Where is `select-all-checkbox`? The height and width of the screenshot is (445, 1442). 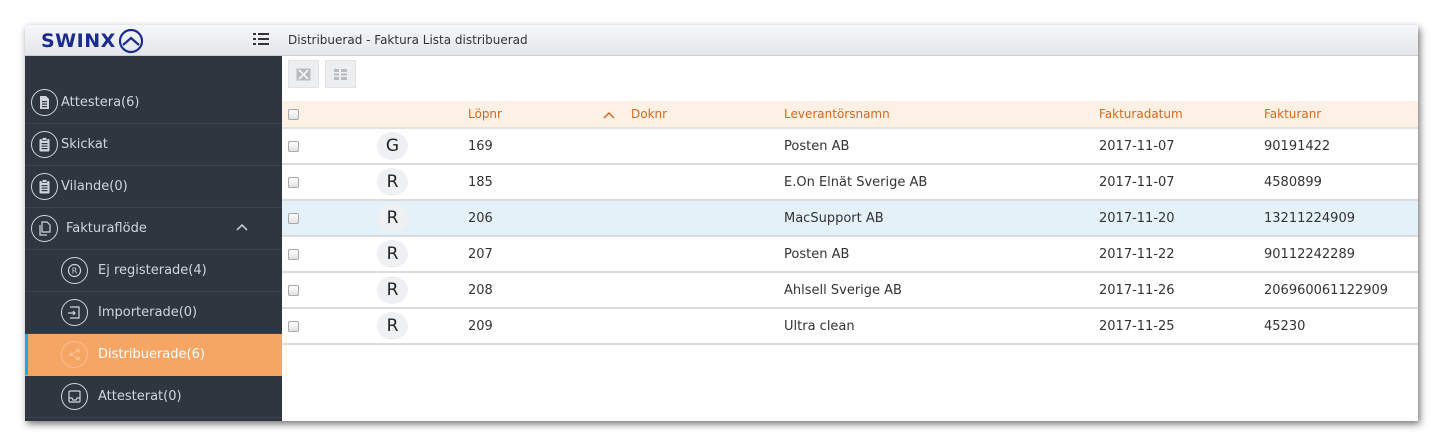 select-all-checkbox is located at coordinates (293, 114).